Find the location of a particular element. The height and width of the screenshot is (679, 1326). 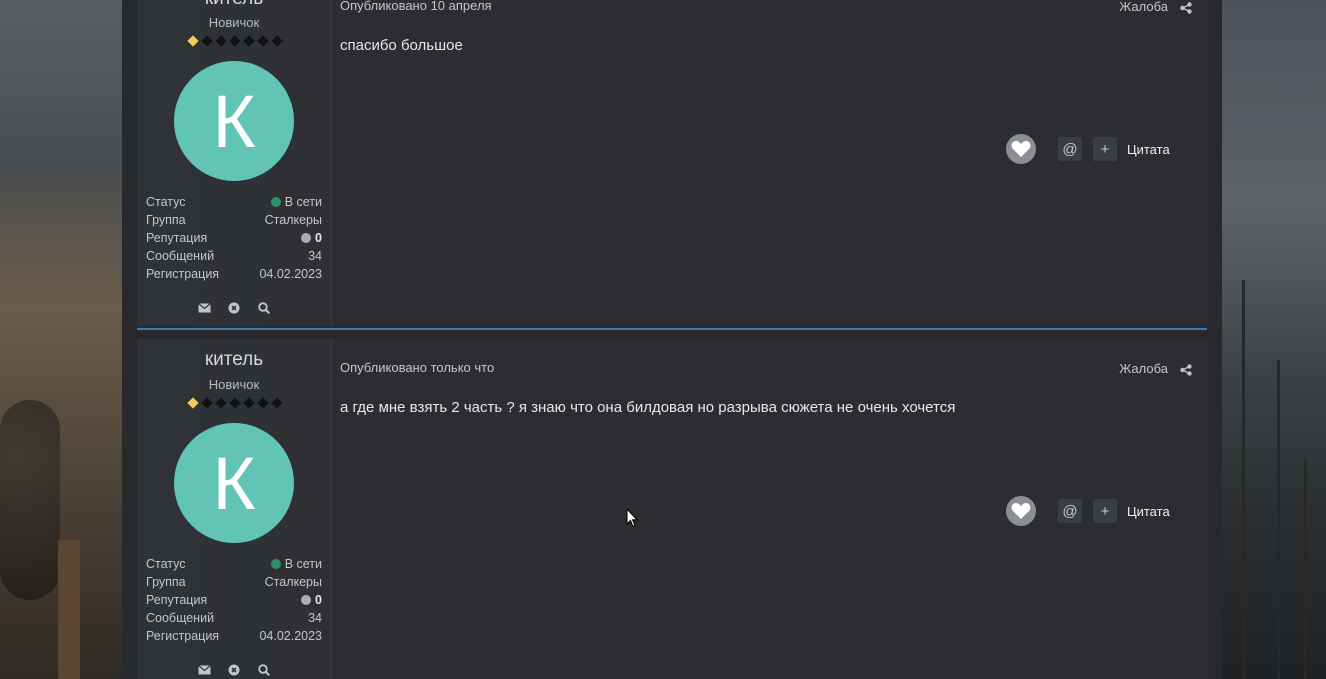

post-date: Опубликовано только что is located at coordinates (417, 367).